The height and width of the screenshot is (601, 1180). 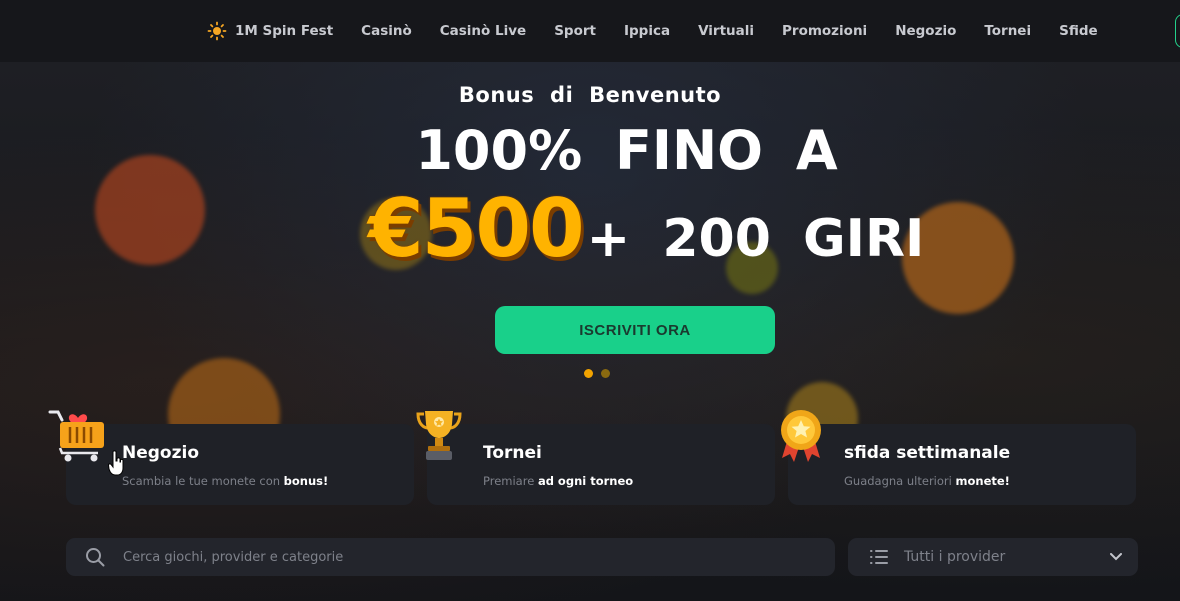 What do you see at coordinates (1177, 31) in the screenshot?
I see `edge-button` at bounding box center [1177, 31].